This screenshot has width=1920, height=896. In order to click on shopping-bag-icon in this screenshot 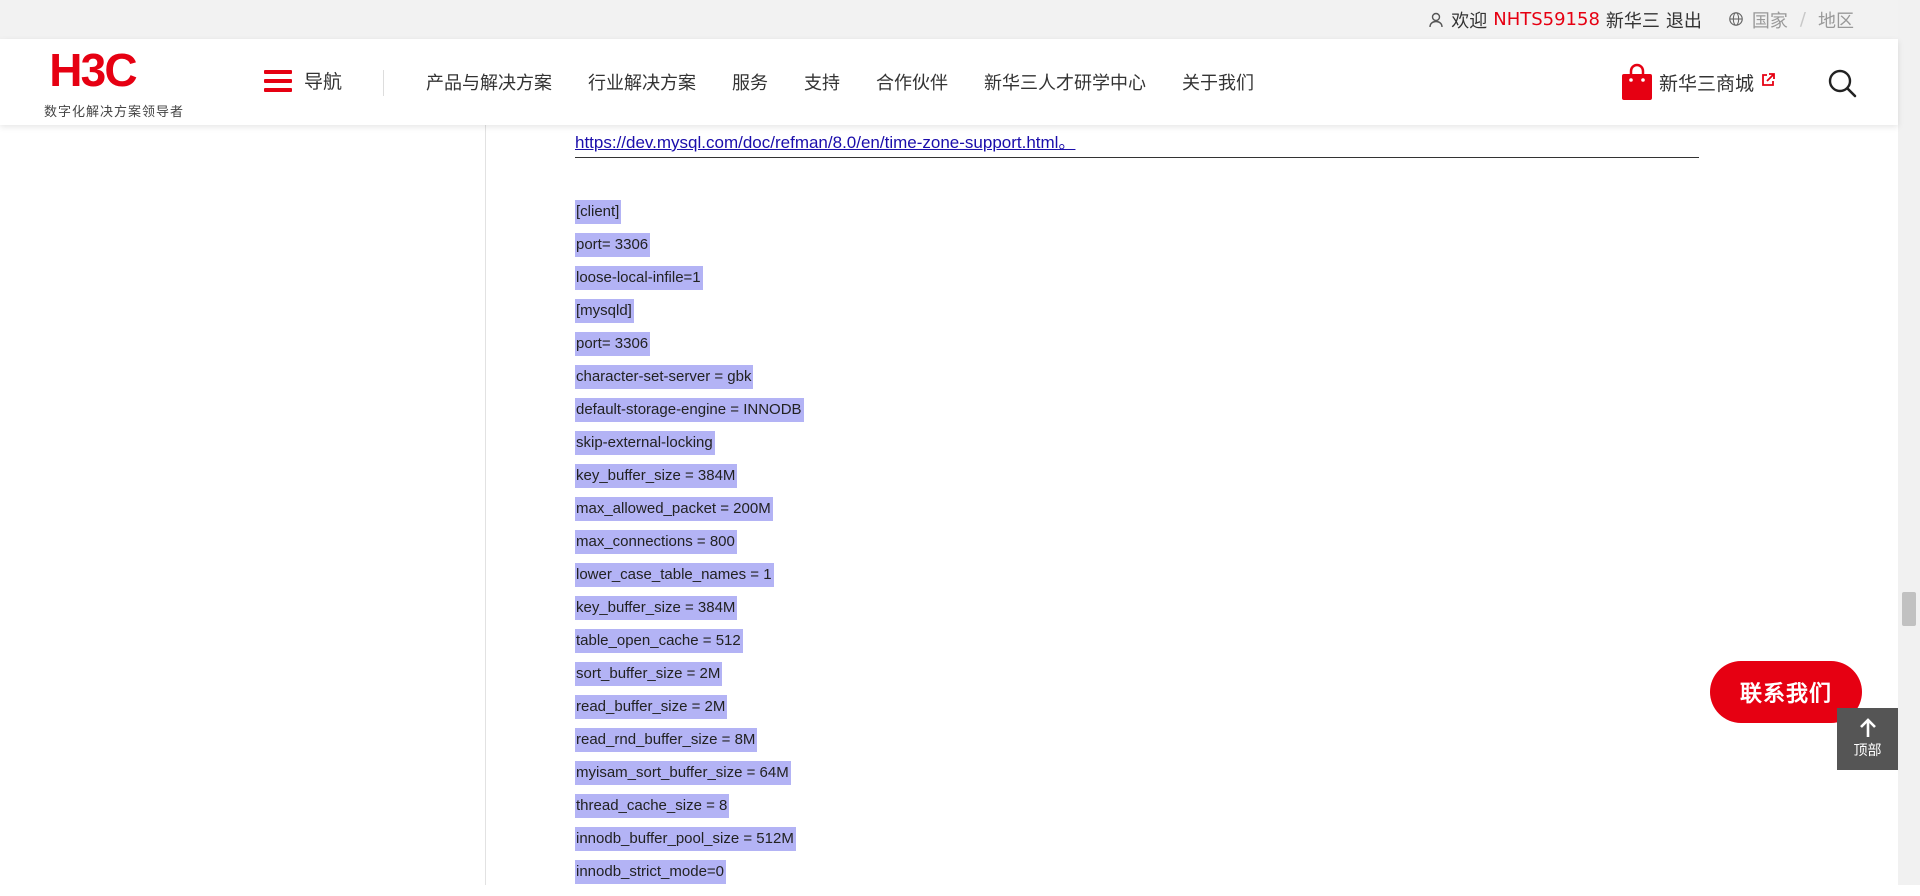, I will do `click(1637, 82)`.